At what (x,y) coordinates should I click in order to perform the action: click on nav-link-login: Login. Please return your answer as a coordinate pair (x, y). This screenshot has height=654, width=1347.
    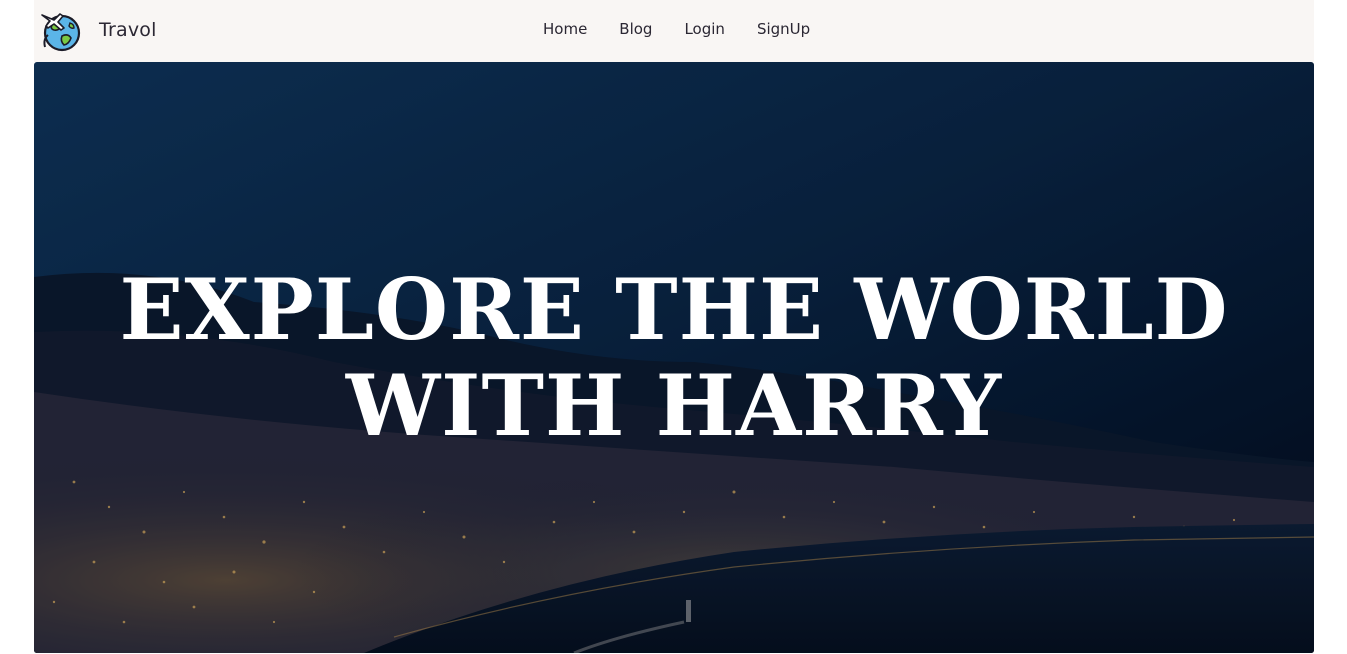
    Looking at the image, I should click on (704, 29).